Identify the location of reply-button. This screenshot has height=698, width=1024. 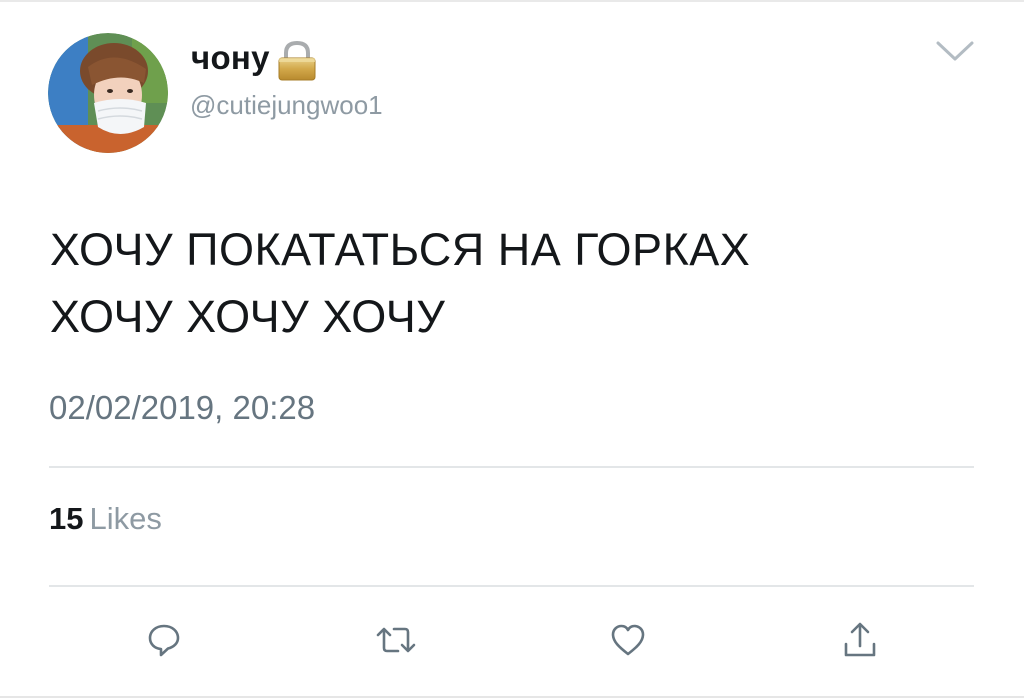
(164, 642).